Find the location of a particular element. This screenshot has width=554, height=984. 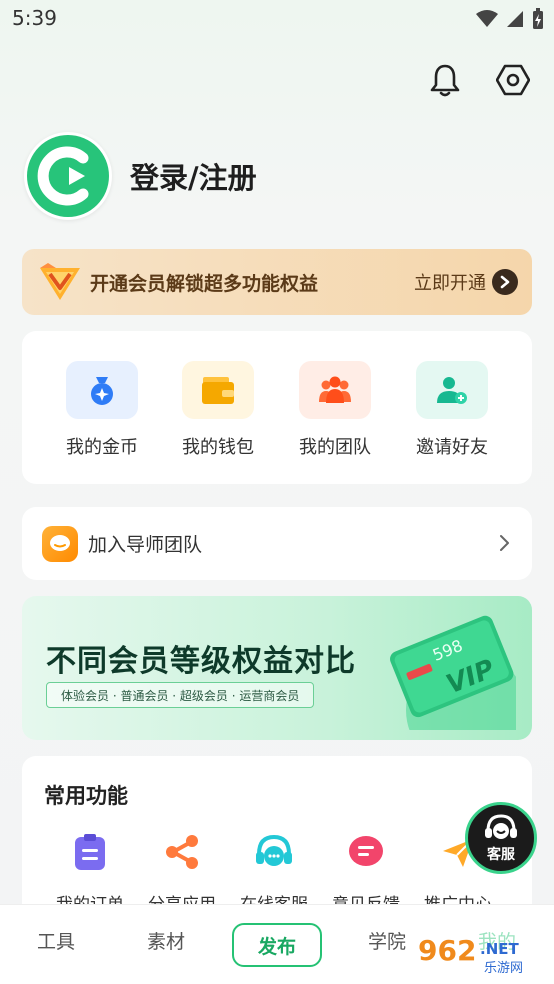

tab-materials: 素材 is located at coordinates (166, 940).